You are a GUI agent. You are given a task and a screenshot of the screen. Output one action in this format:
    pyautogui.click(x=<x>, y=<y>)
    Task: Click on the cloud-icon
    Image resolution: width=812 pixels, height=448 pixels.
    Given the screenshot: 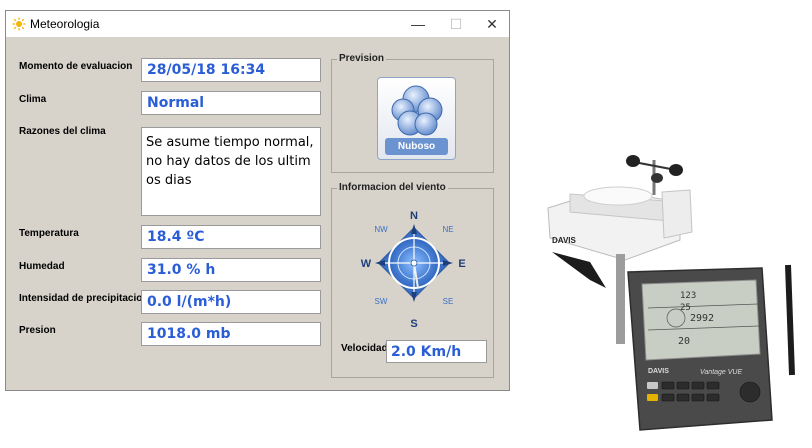 What is the action you would take?
    pyautogui.click(x=417, y=110)
    